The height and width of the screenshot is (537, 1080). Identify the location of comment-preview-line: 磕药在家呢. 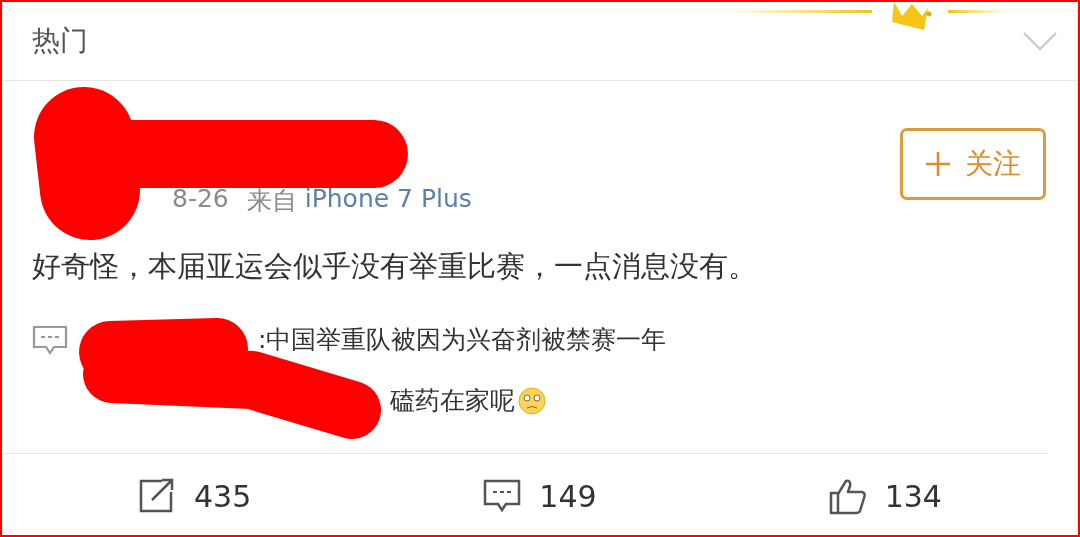
(452, 400).